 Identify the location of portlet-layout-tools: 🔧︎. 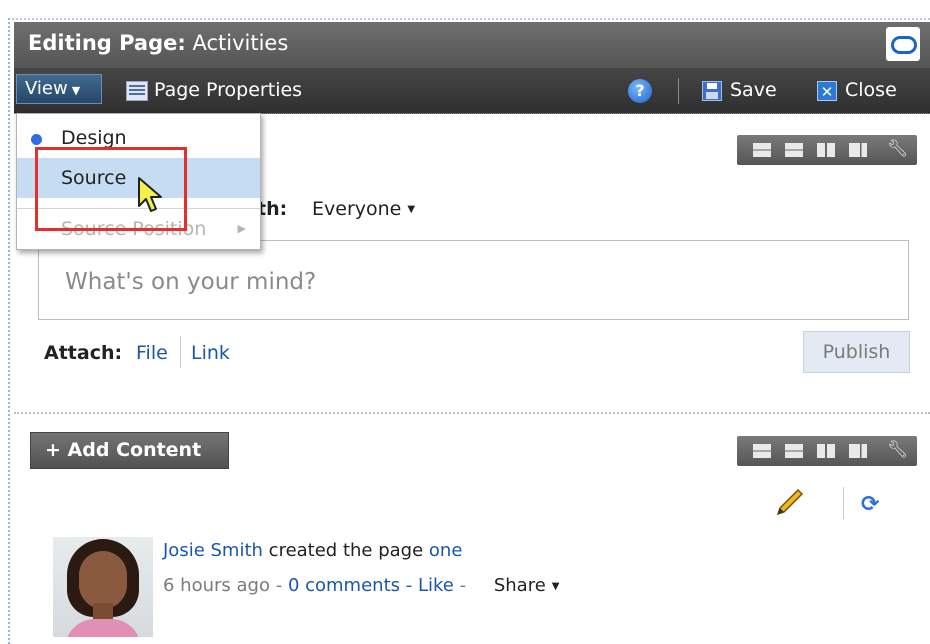
(827, 150).